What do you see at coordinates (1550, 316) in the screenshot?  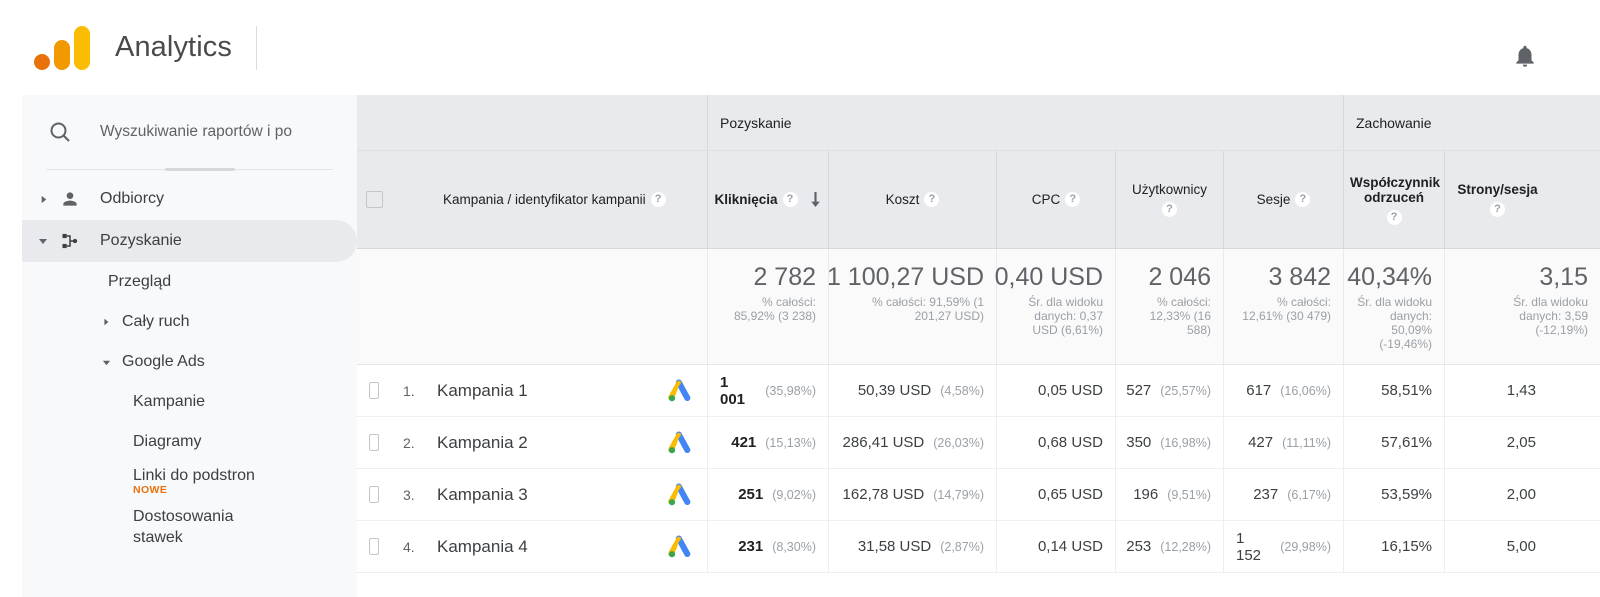 I see `summary-strony-sesja-sub: Śr. dla widoku danych: 3,59 (-12,19%)` at bounding box center [1550, 316].